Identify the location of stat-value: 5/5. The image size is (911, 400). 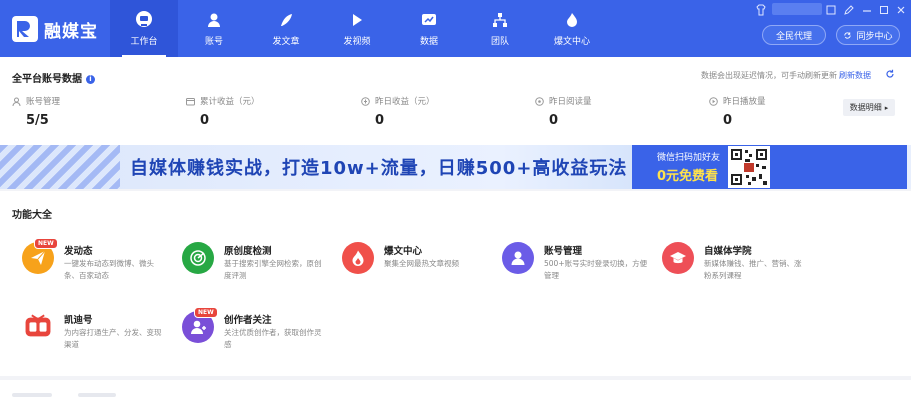
(37, 120).